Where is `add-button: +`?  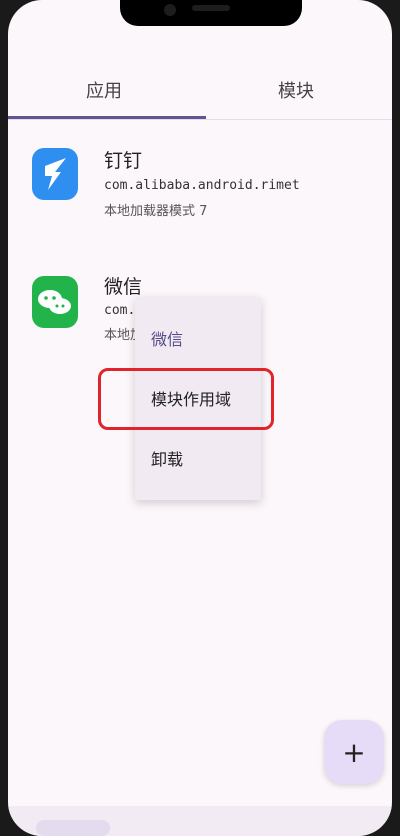 add-button: + is located at coordinates (354, 752).